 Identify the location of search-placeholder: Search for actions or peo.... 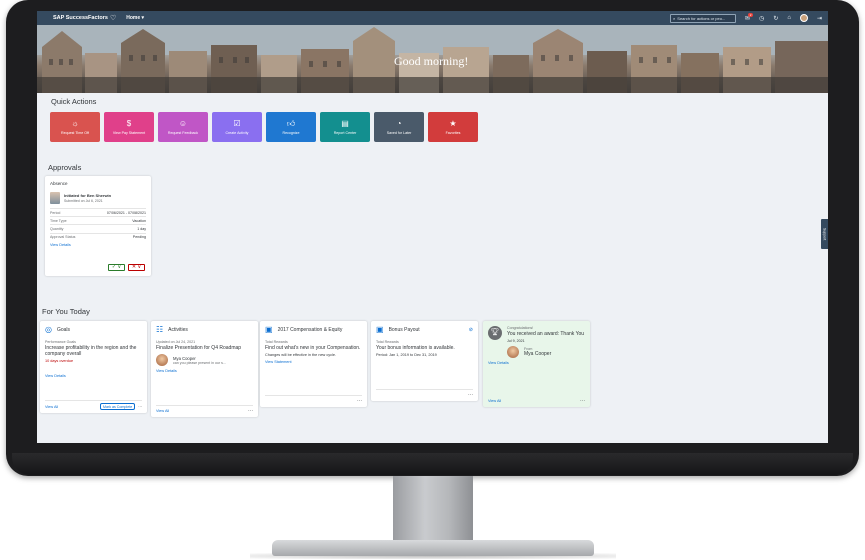
(701, 18).